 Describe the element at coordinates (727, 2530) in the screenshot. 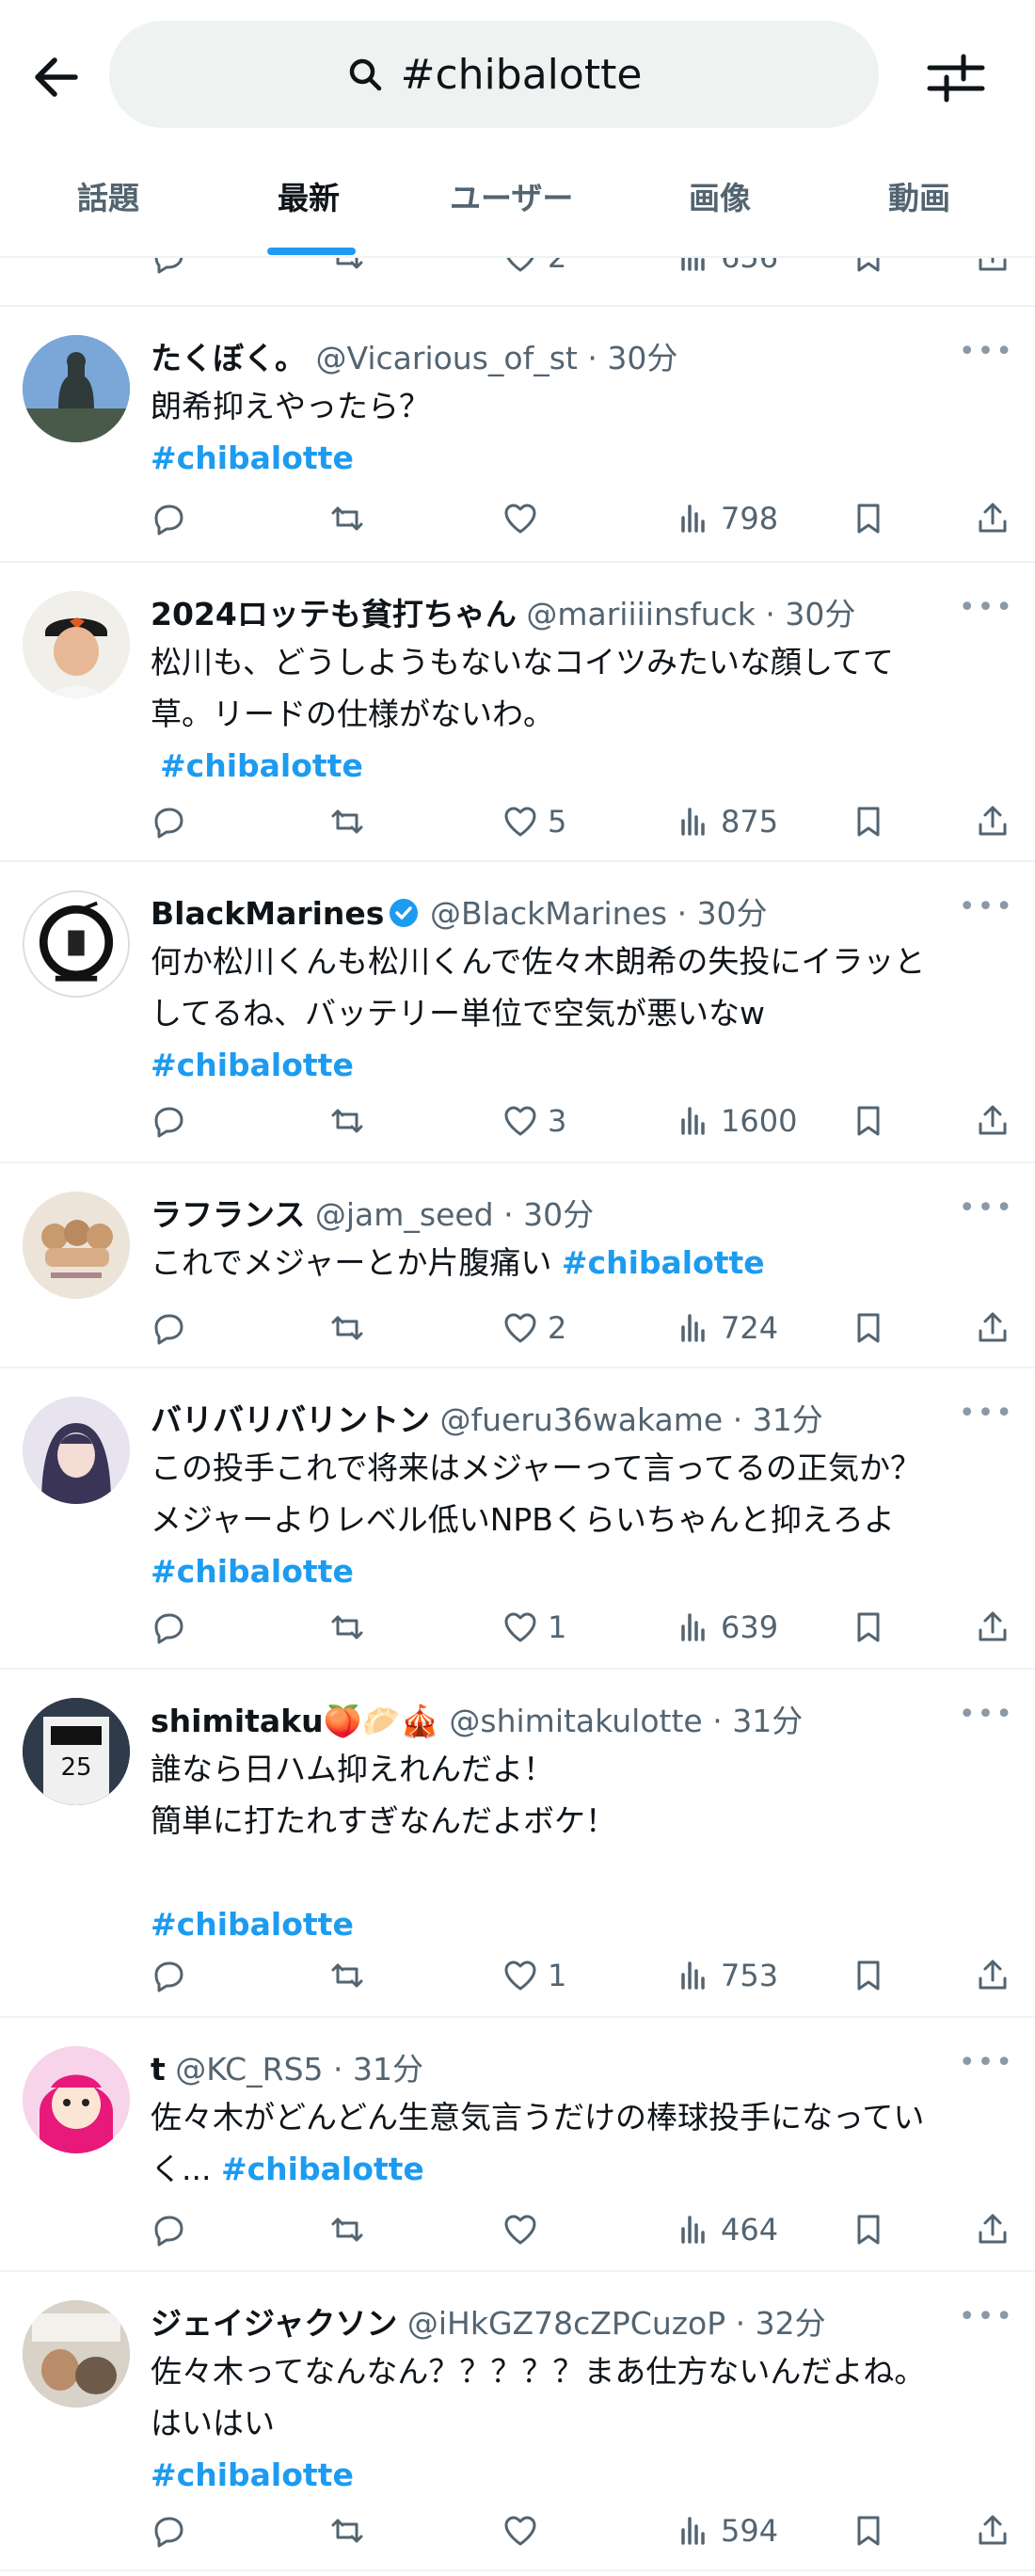

I see `views-button: 594` at that location.